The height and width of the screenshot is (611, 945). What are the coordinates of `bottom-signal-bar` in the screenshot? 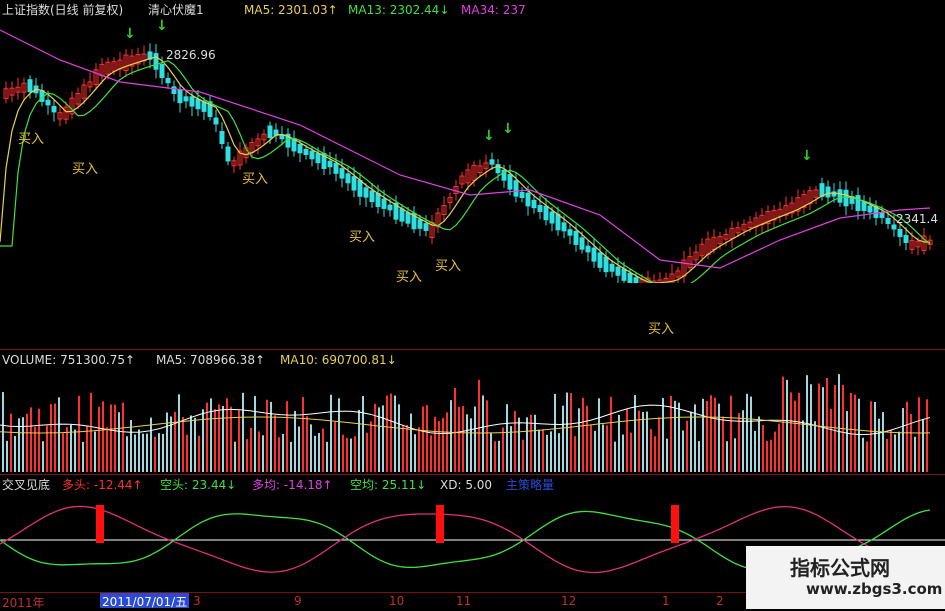 It's located at (100, 524).